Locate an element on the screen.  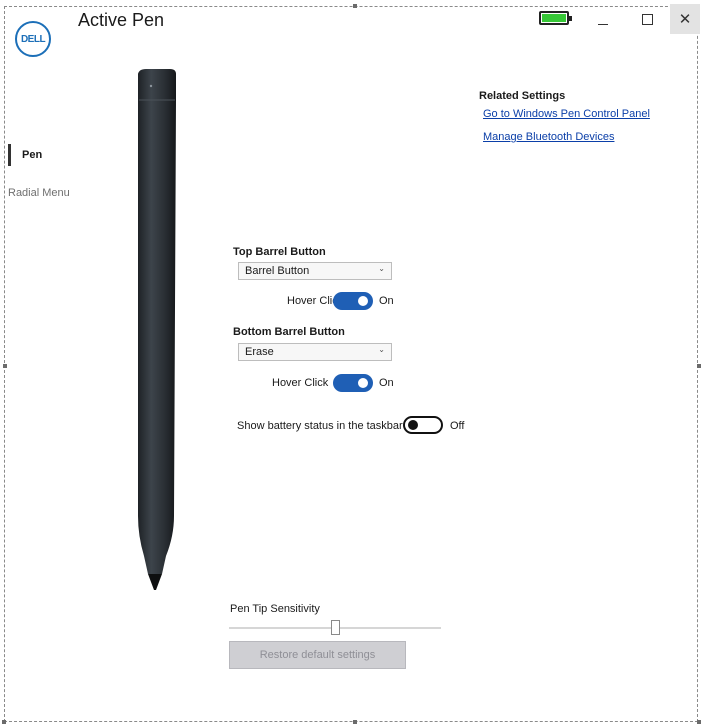
resize-handle-right is located at coordinates (699, 366).